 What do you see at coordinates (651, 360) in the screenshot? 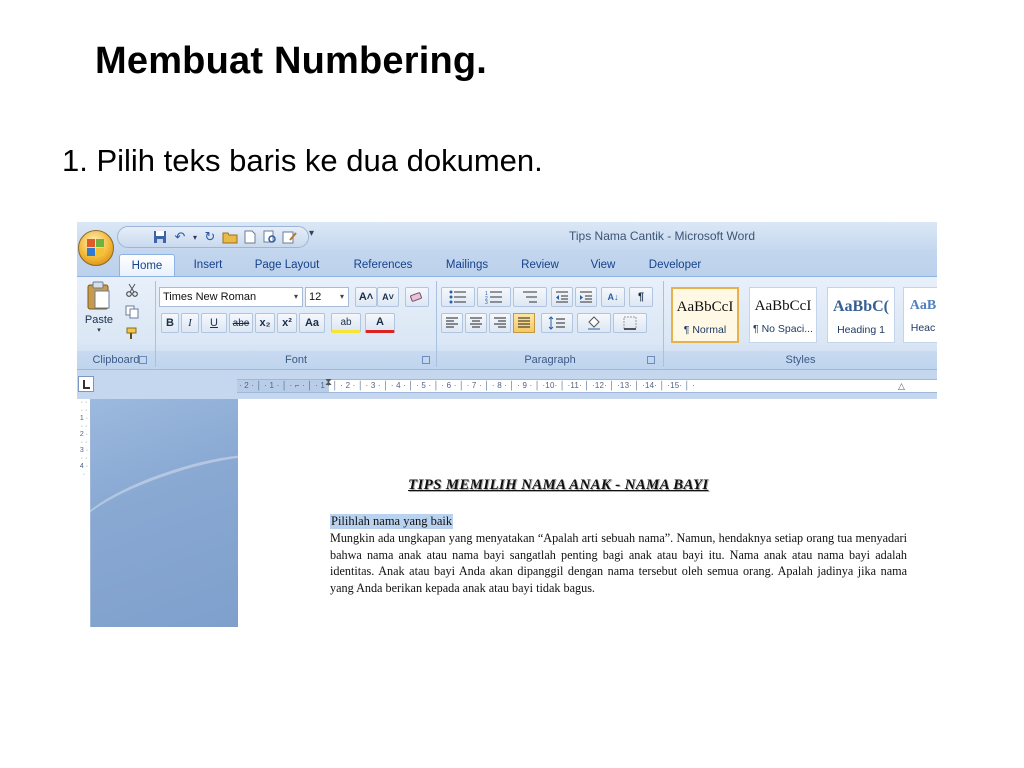
I see `paragraph-launcher-icon` at bounding box center [651, 360].